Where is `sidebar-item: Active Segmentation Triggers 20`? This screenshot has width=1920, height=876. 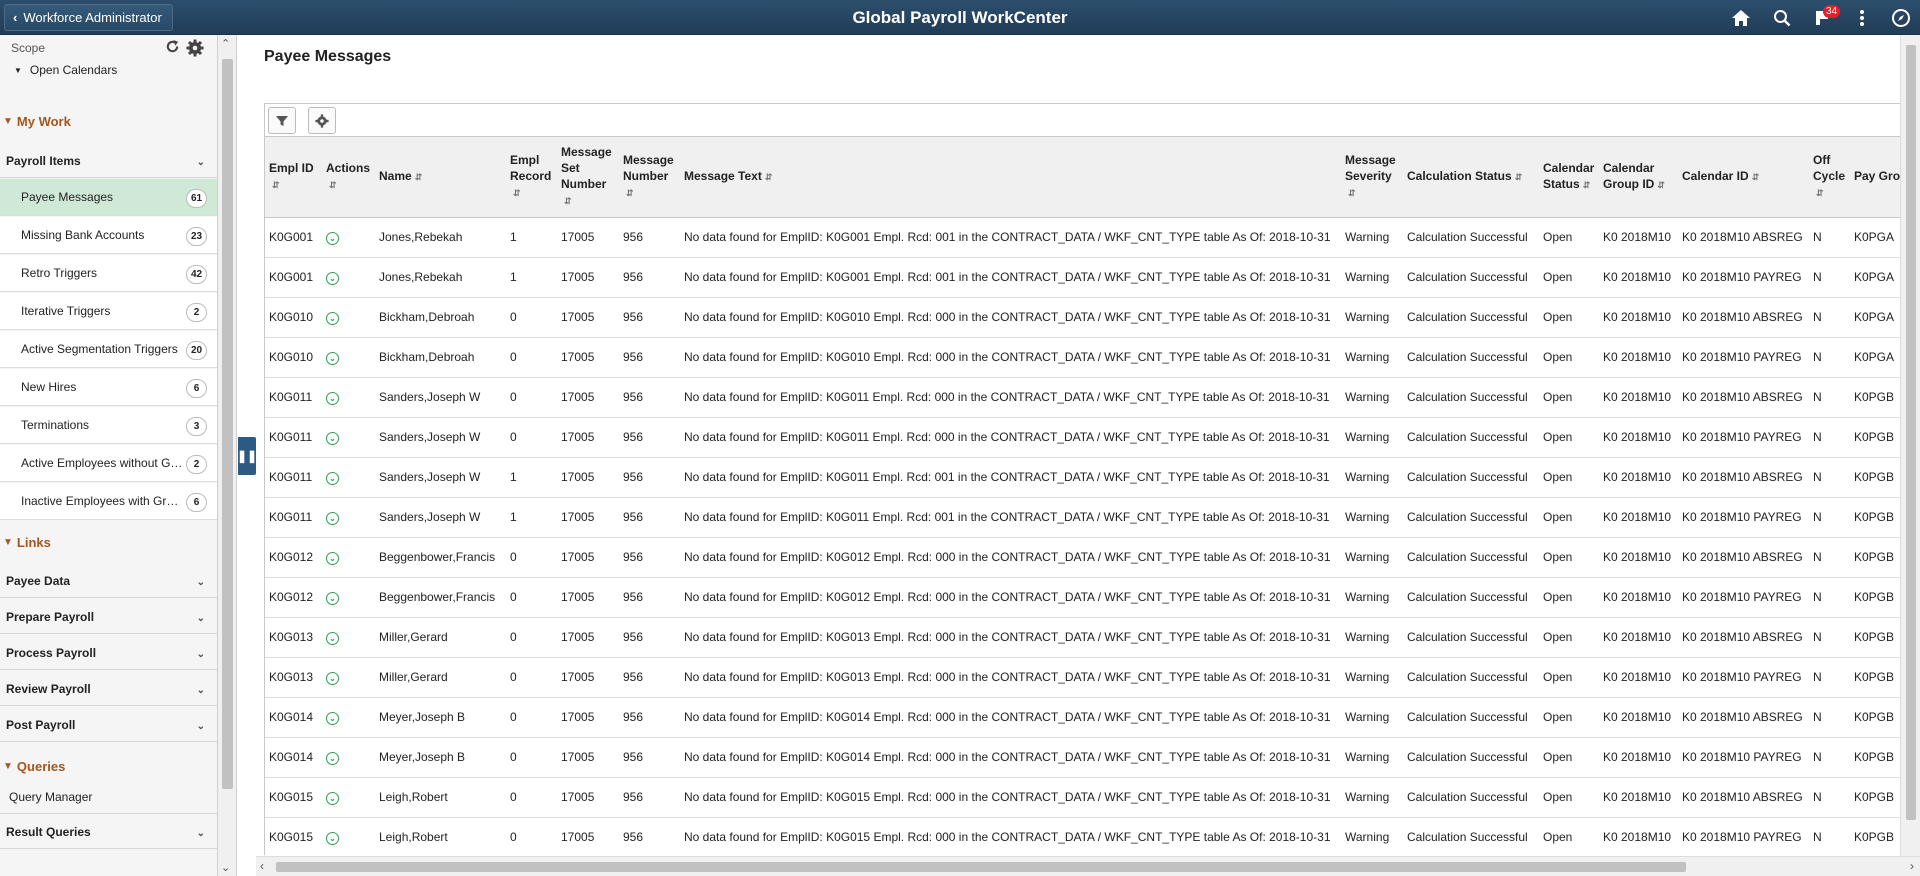
sidebar-item: Active Segmentation Triggers 20 is located at coordinates (108, 349).